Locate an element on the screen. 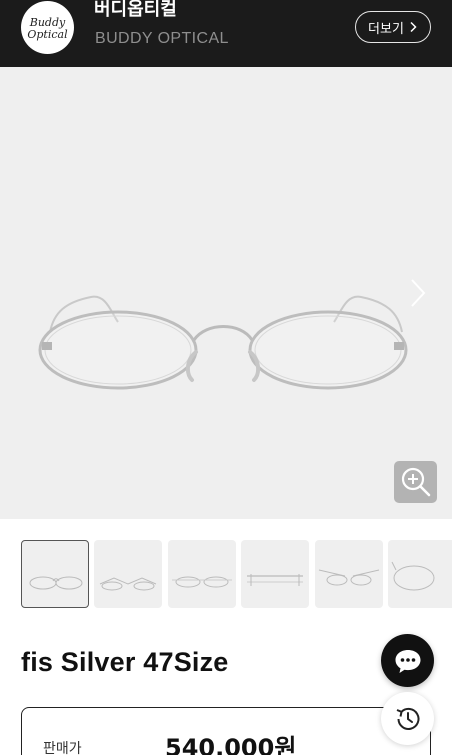 The image size is (452, 755). thumbnail-strip is located at coordinates (236, 574).